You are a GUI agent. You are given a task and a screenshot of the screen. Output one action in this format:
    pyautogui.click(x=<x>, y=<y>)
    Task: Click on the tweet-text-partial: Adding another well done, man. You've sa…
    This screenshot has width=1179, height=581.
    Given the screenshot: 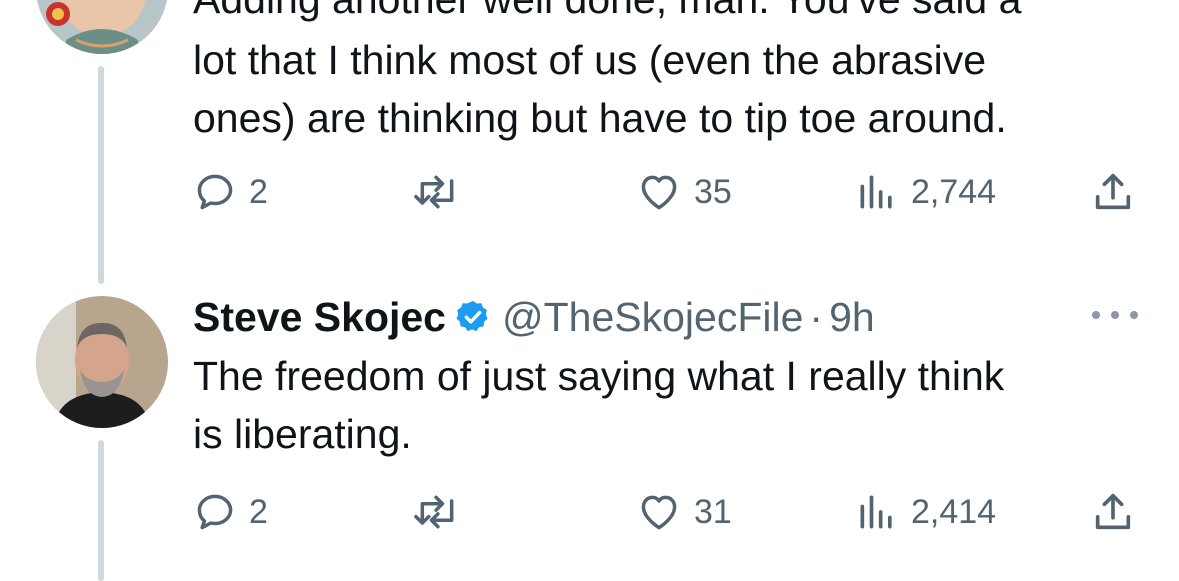 What is the action you would take?
    pyautogui.click(x=663, y=14)
    